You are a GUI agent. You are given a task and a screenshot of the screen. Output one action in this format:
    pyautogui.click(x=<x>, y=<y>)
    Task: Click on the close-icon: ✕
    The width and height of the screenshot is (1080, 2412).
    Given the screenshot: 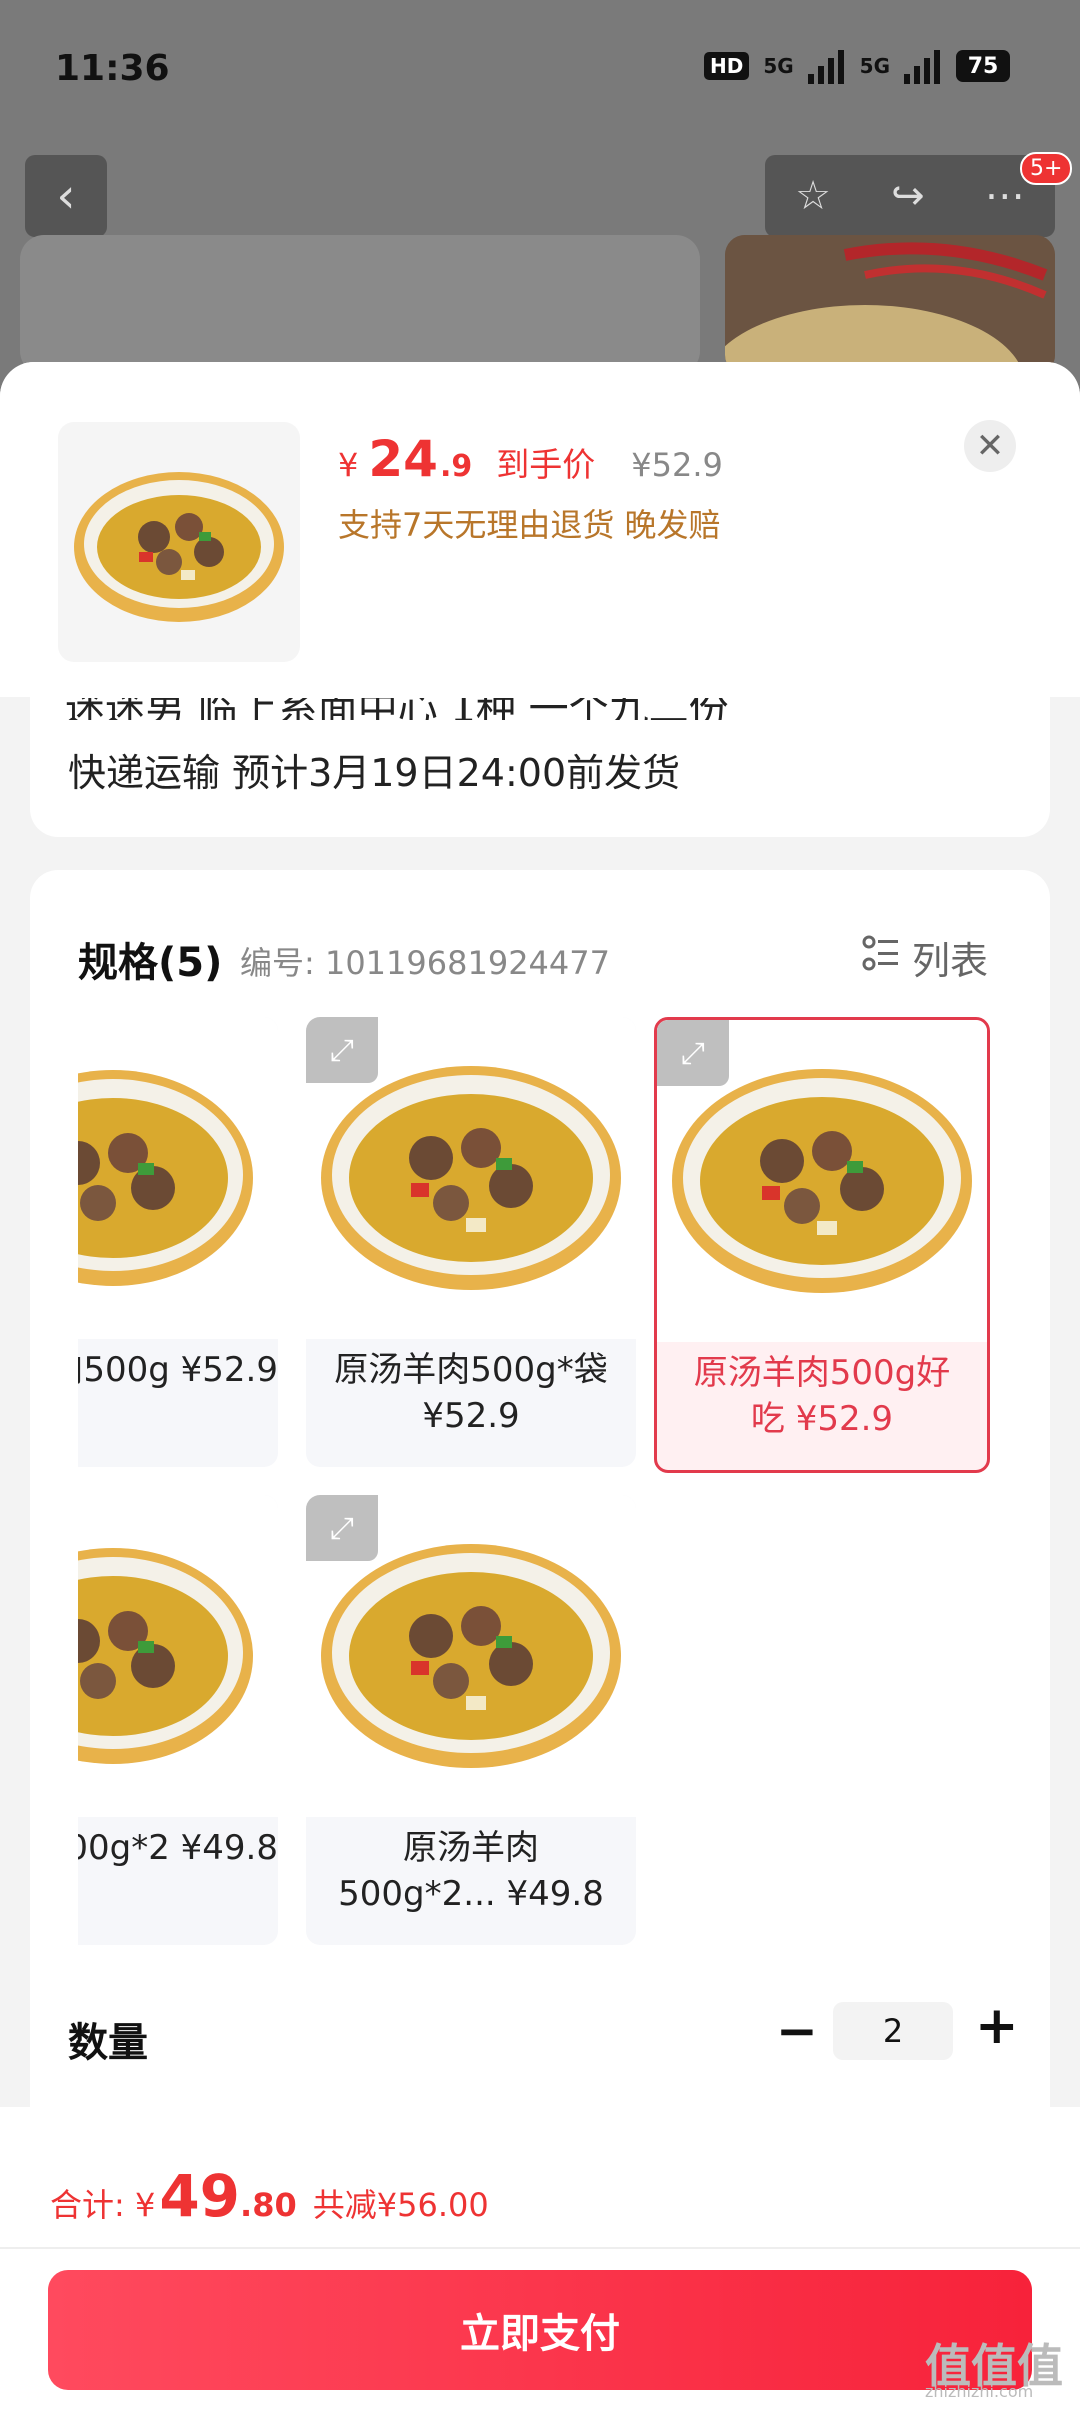 What is the action you would take?
    pyautogui.click(x=990, y=446)
    